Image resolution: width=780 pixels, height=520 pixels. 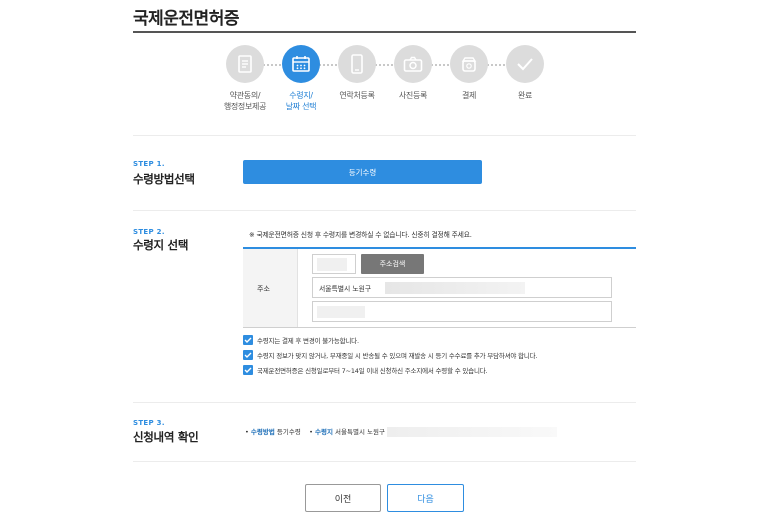 I want to click on application-summary: • 수령방법 등기수령 • 수령지 서울특별시 노원구, so click(x=401, y=431).